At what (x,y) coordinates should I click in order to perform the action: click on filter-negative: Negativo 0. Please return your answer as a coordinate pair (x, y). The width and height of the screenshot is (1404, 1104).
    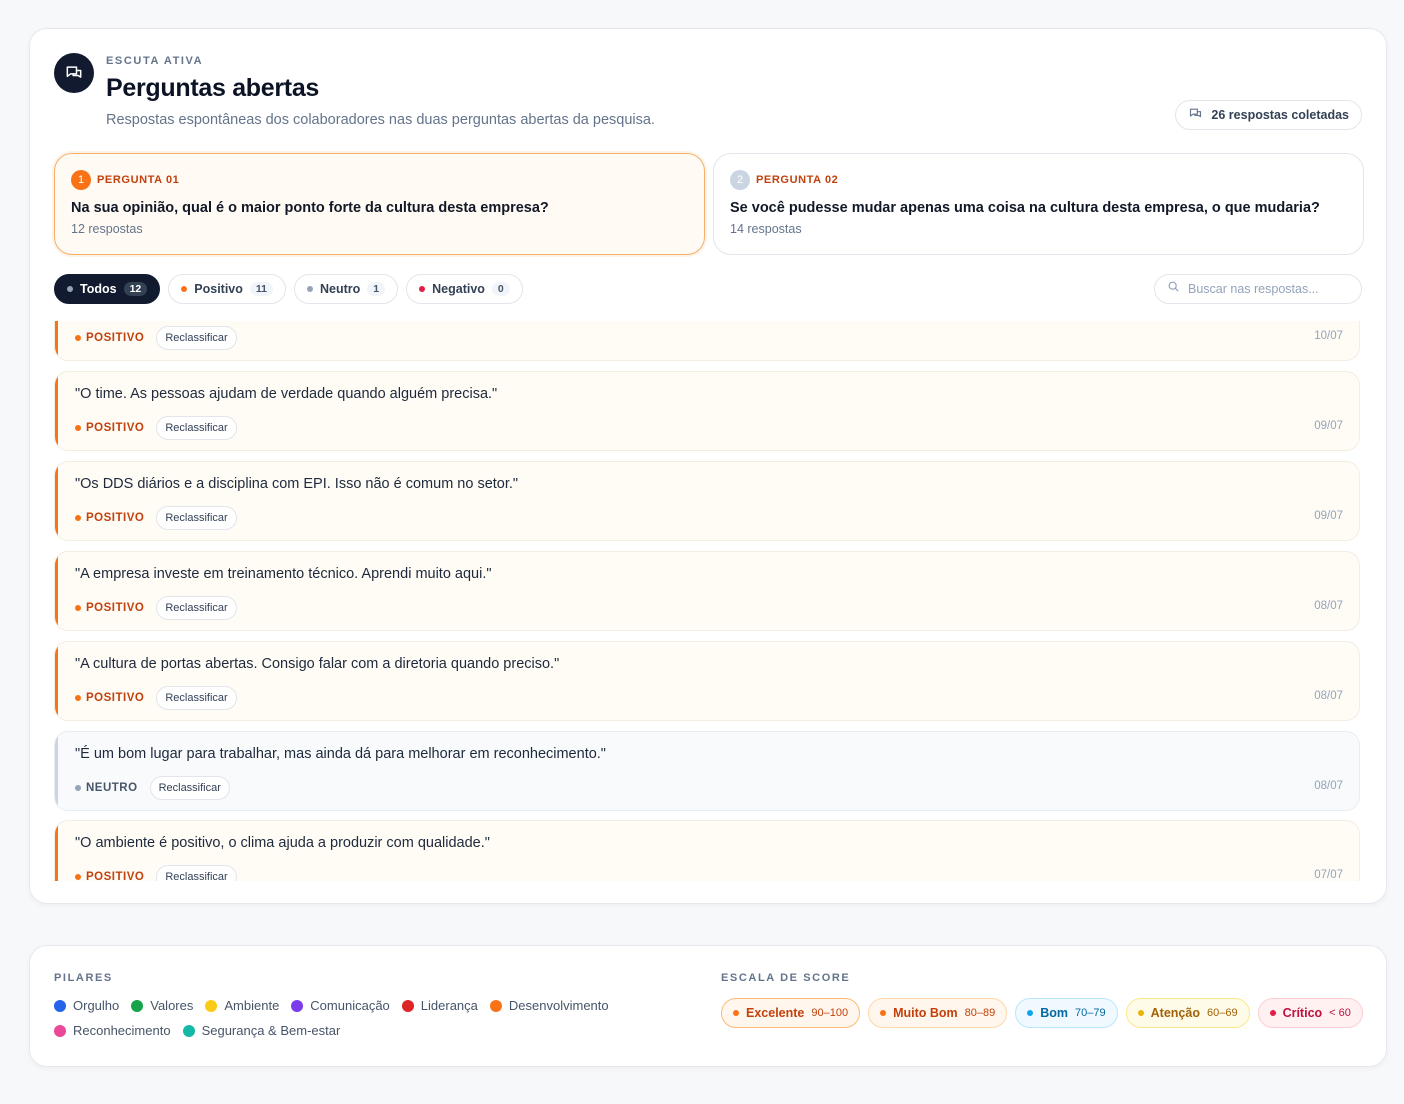
    Looking at the image, I should click on (464, 289).